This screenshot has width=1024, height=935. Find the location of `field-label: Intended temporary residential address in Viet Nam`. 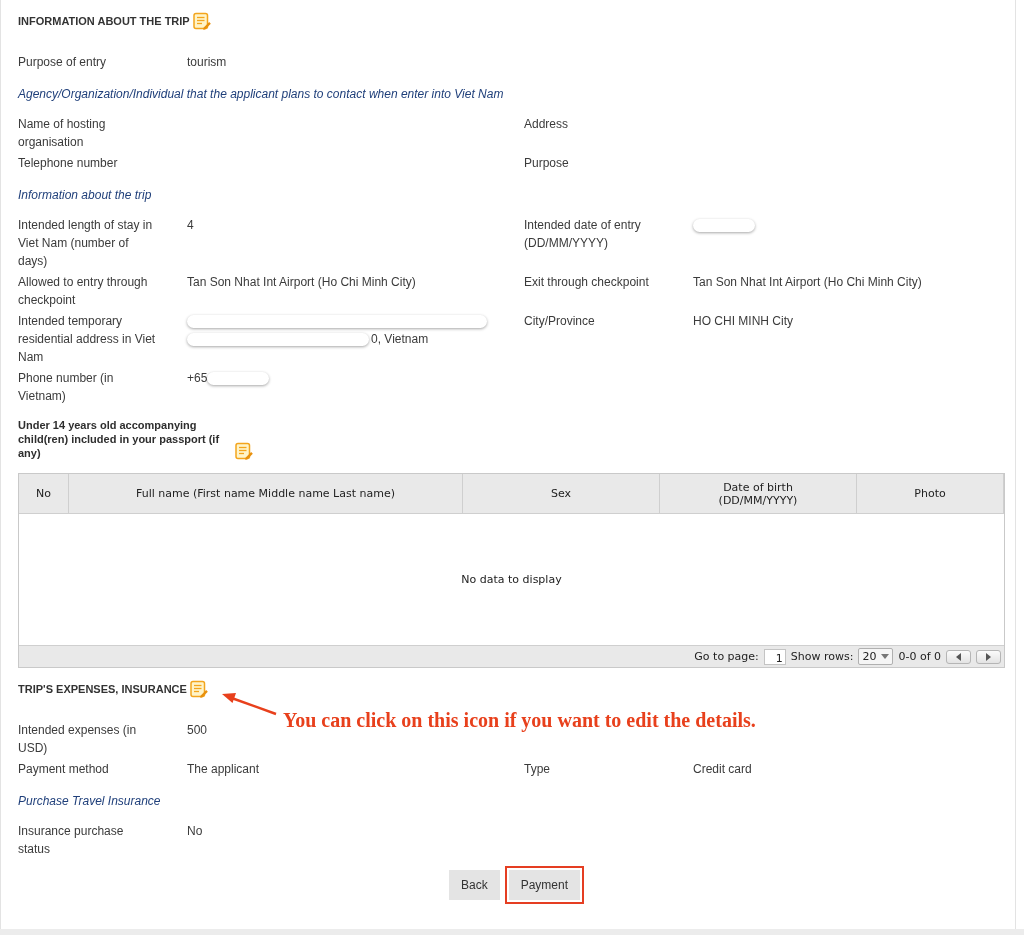

field-label: Intended temporary residential address in Viet Nam is located at coordinates (87, 339).